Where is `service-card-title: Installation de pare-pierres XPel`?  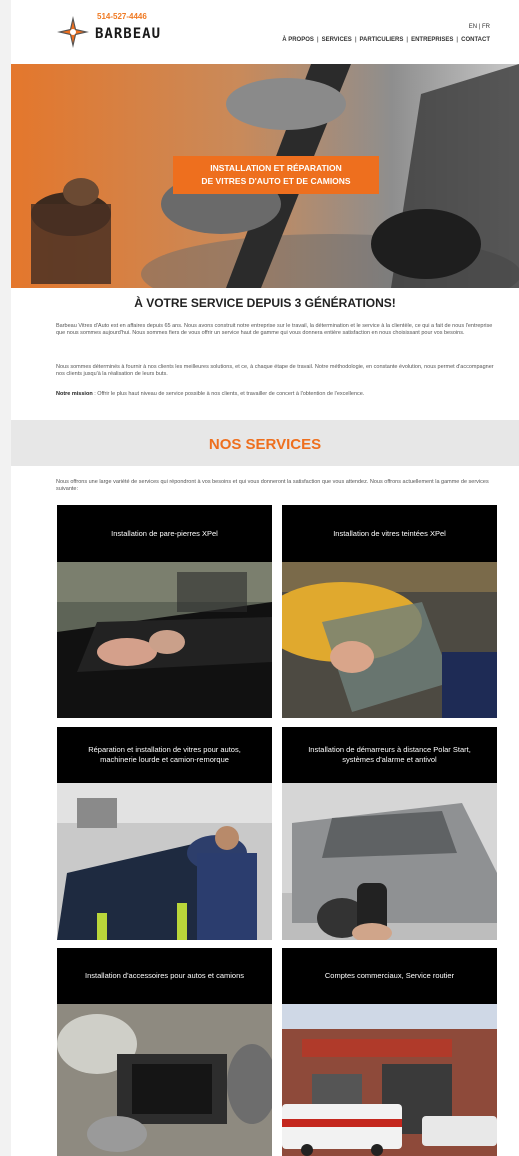
service-card-title: Installation de pare-pierres XPel is located at coordinates (164, 533).